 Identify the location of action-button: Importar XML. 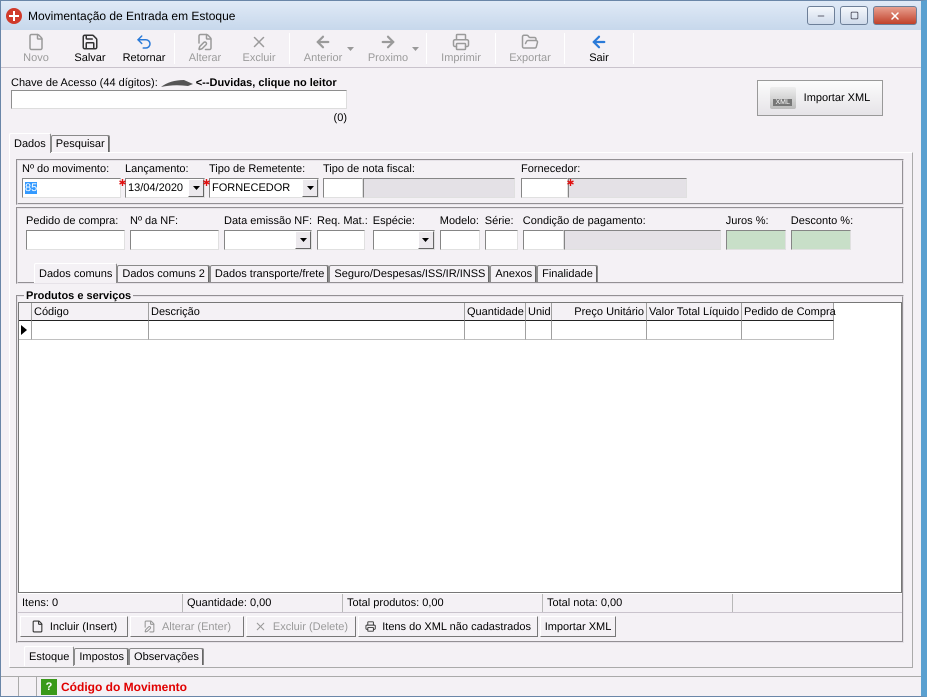
(578, 626).